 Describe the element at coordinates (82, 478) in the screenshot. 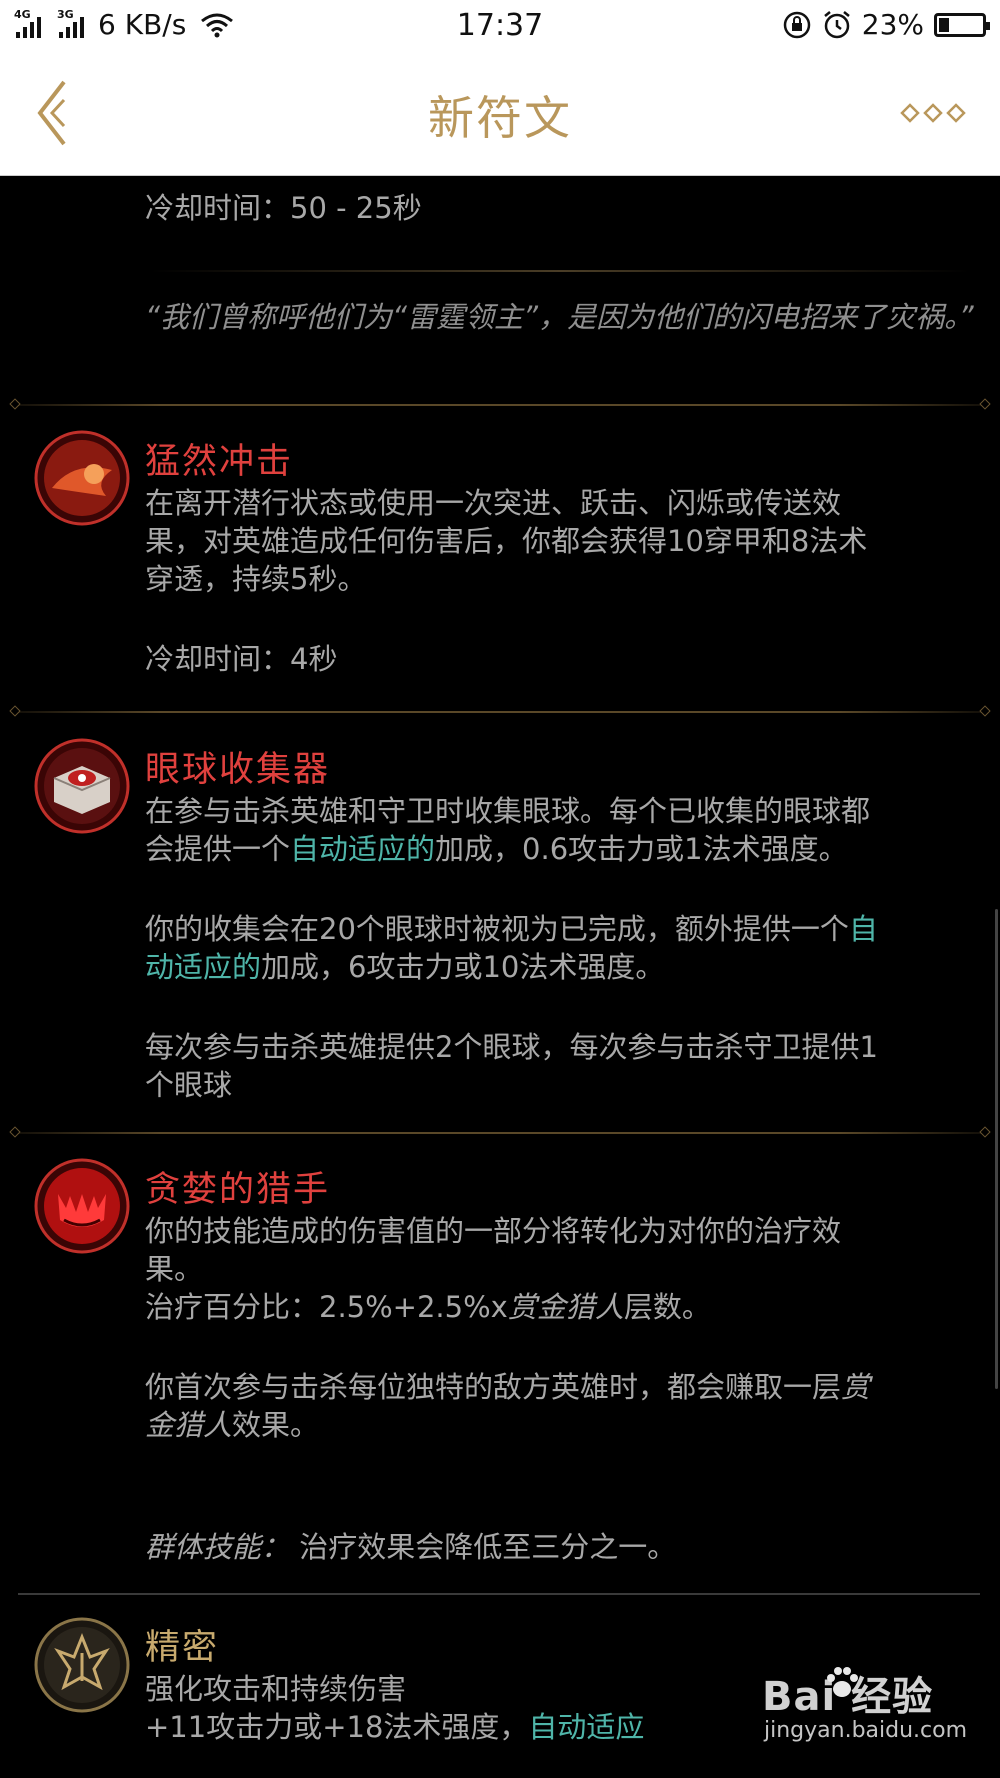

I see `sudden-impact-icon` at that location.